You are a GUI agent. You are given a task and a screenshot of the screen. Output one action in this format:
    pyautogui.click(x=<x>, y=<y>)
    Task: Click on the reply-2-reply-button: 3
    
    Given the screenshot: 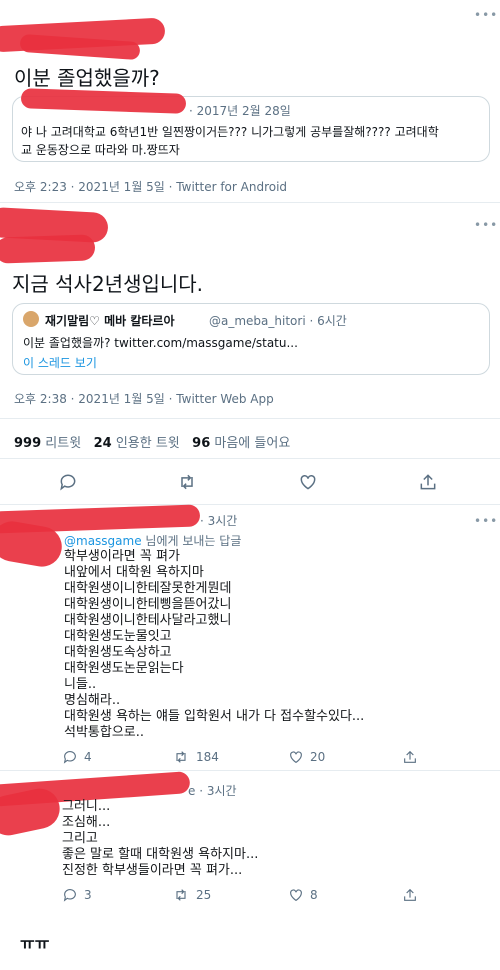 What is the action you would take?
    pyautogui.click(x=77, y=895)
    